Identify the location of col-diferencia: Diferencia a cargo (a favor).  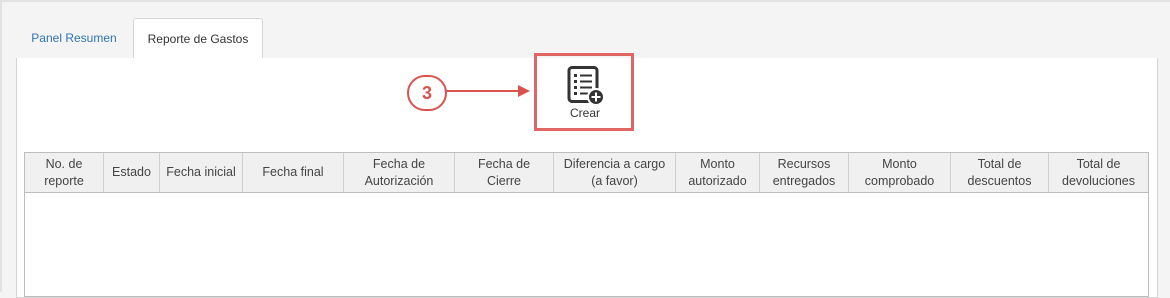
(615, 172).